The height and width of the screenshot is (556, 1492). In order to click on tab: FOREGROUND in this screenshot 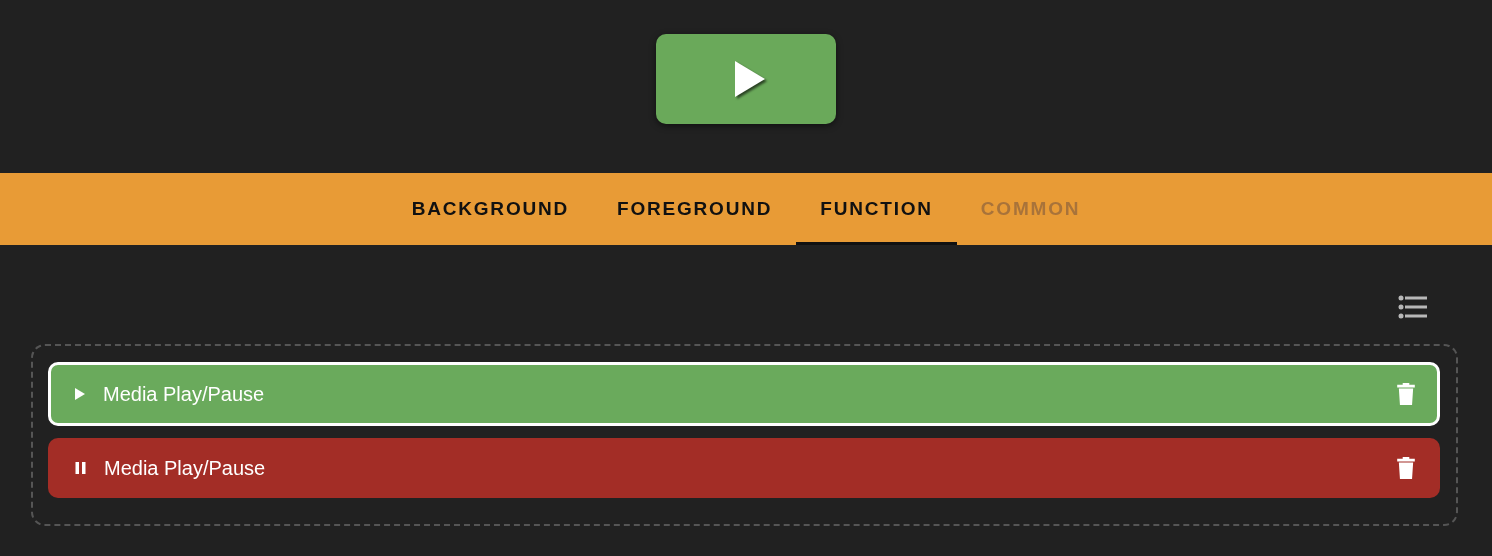, I will do `click(695, 209)`.